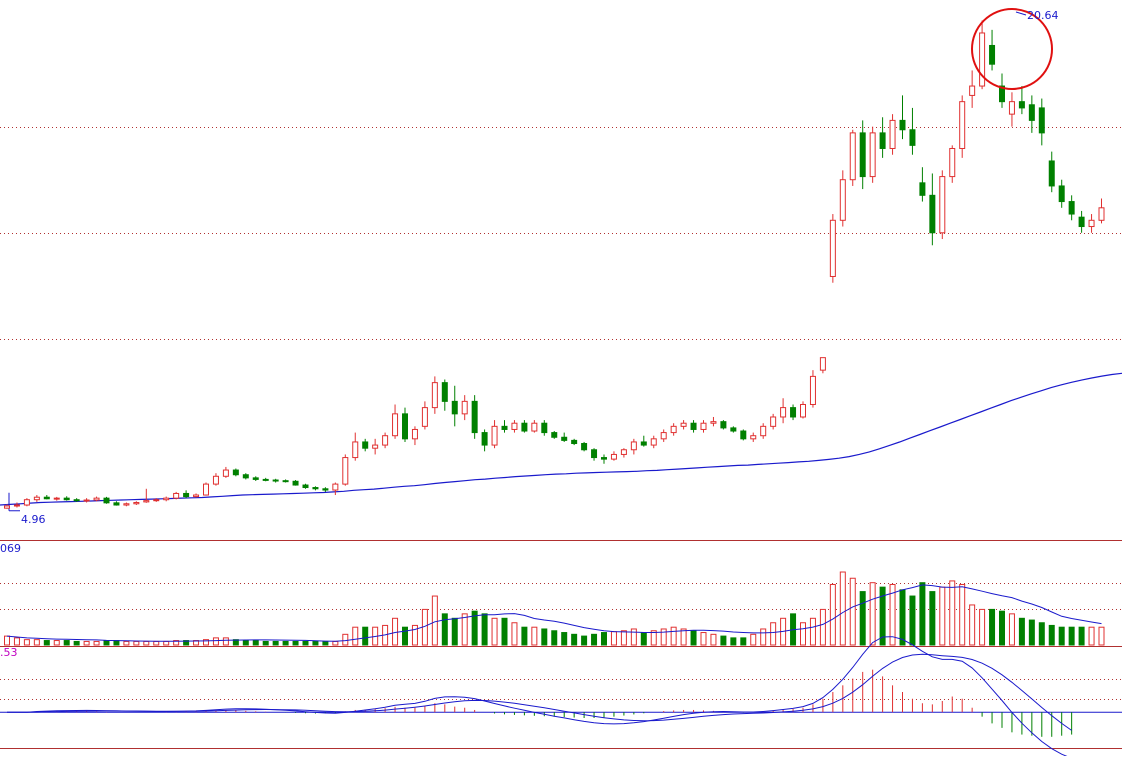 This screenshot has height=760, width=1122. I want to click on volume-panel-label: 069, so click(10, 548).